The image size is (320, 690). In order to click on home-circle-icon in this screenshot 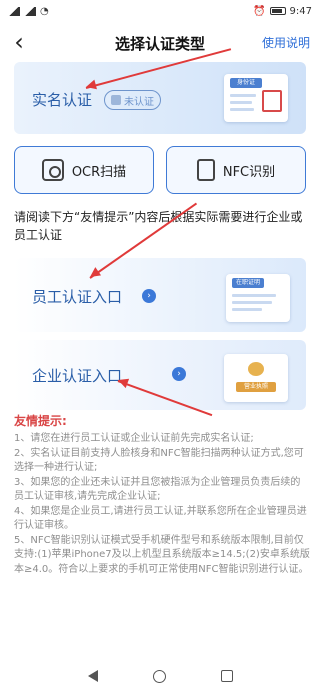, I will do `click(159, 676)`.